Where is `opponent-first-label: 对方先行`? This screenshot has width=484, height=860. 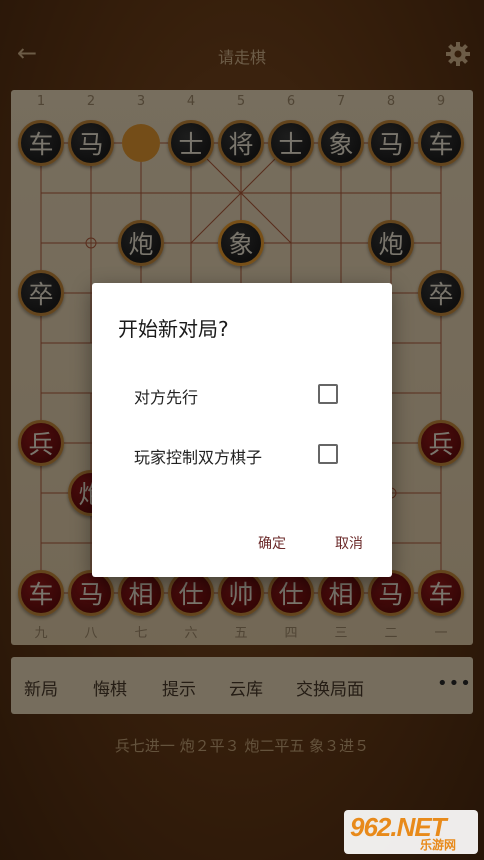 opponent-first-label: 对方先行 is located at coordinates (166, 397).